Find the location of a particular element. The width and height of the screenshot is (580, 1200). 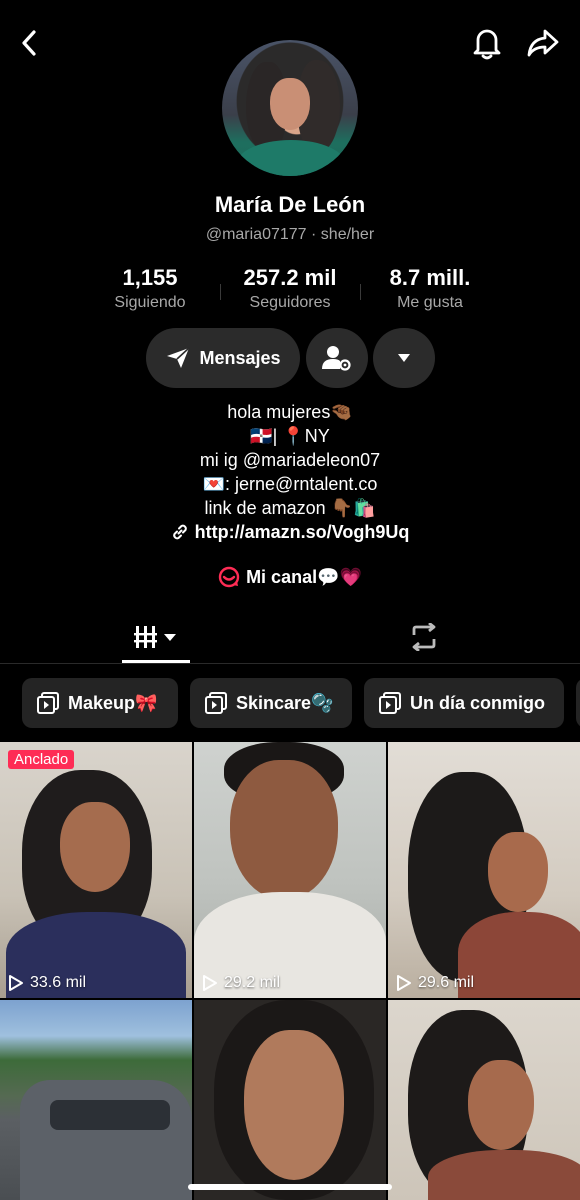

bell-icon is located at coordinates (487, 44).